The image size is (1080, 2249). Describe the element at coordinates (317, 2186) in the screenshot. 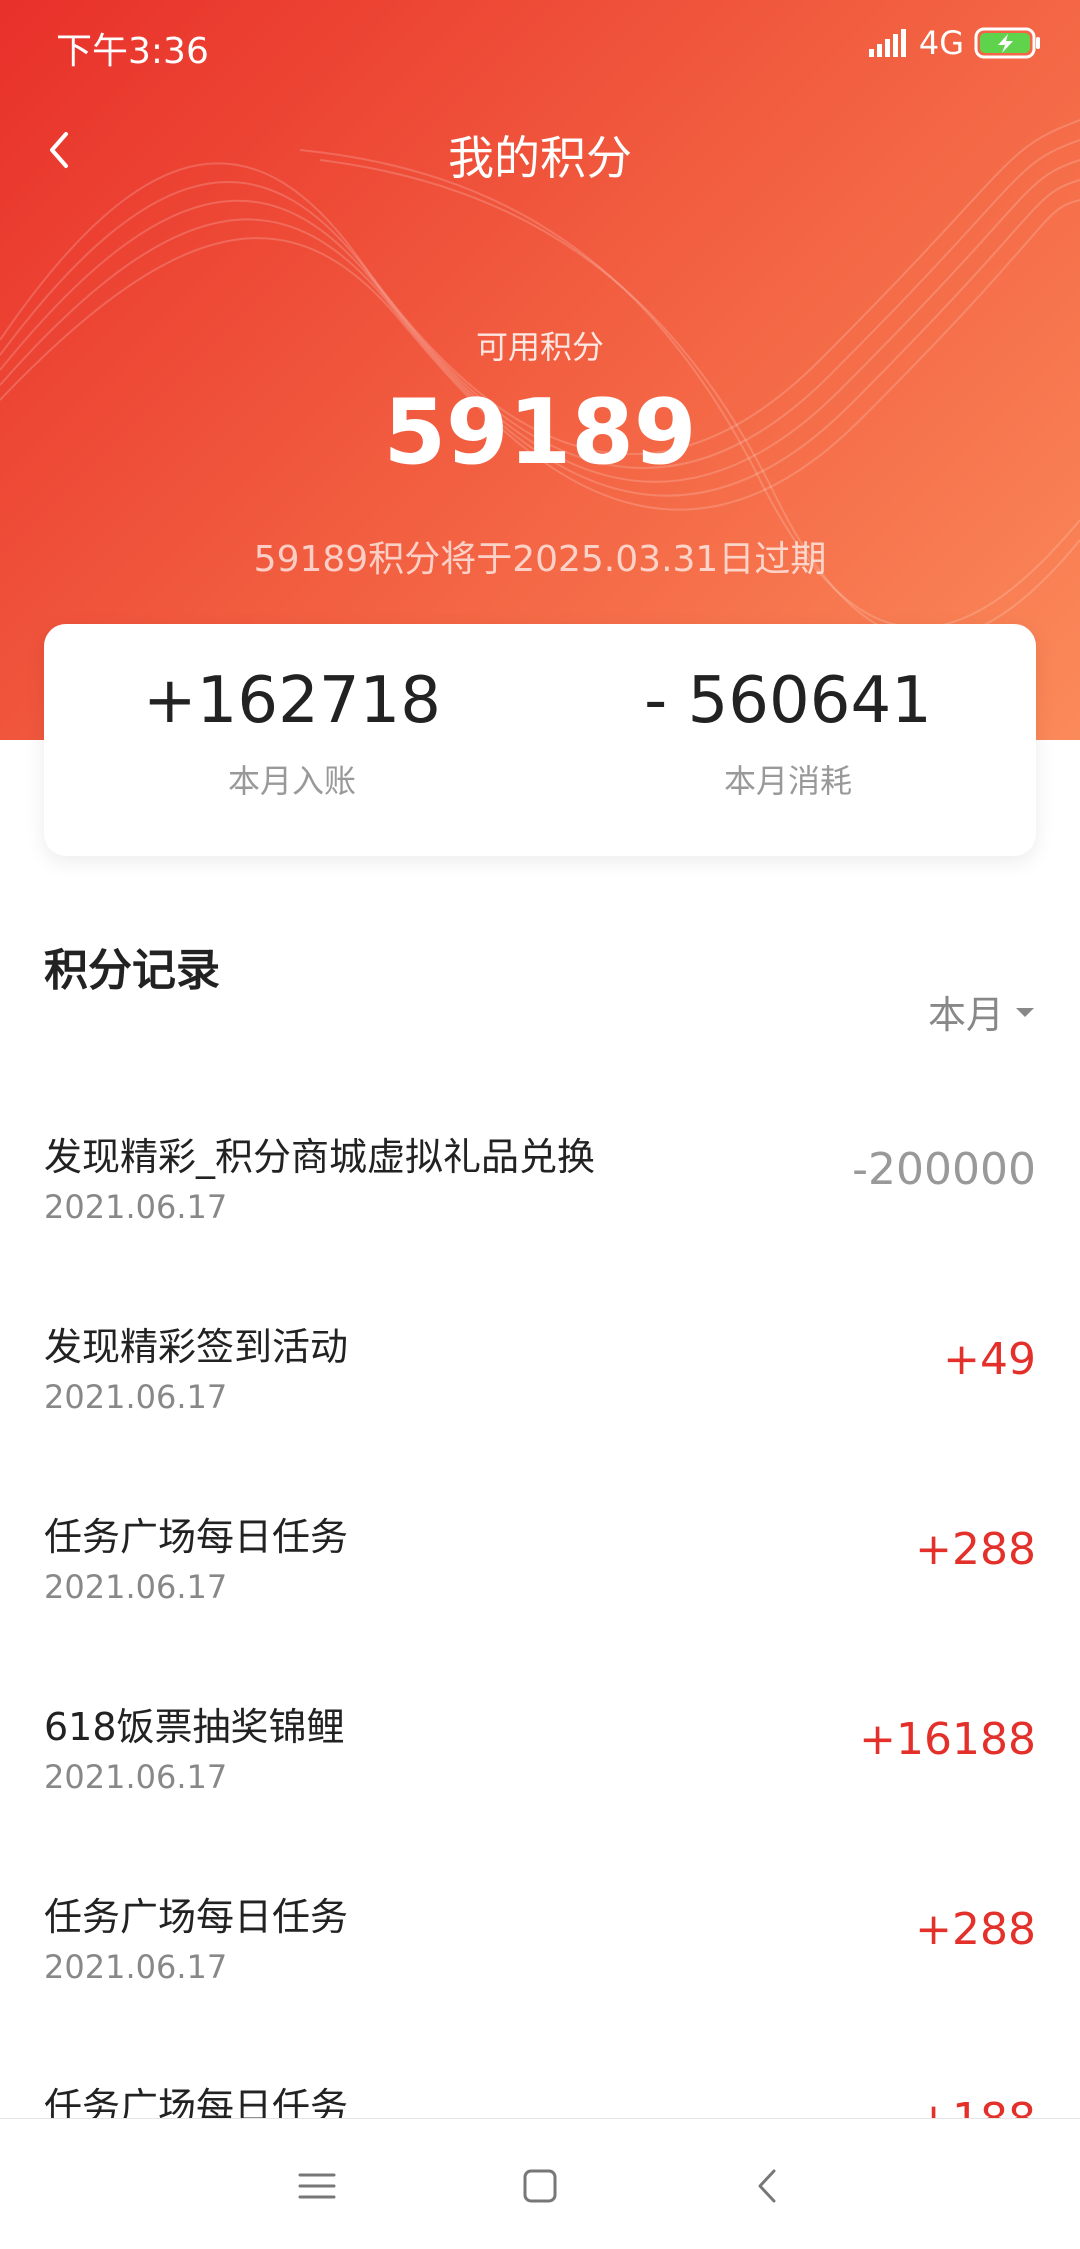

I see `menu-icon` at that location.